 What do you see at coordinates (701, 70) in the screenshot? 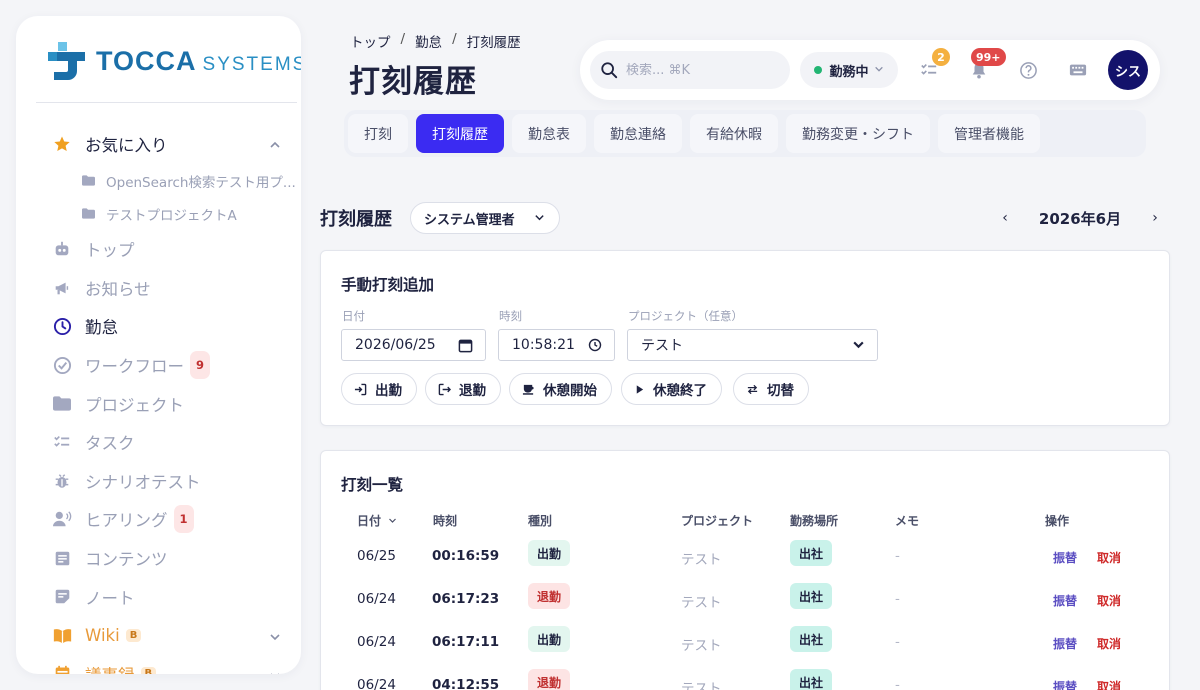
I see `search-input` at bounding box center [701, 70].